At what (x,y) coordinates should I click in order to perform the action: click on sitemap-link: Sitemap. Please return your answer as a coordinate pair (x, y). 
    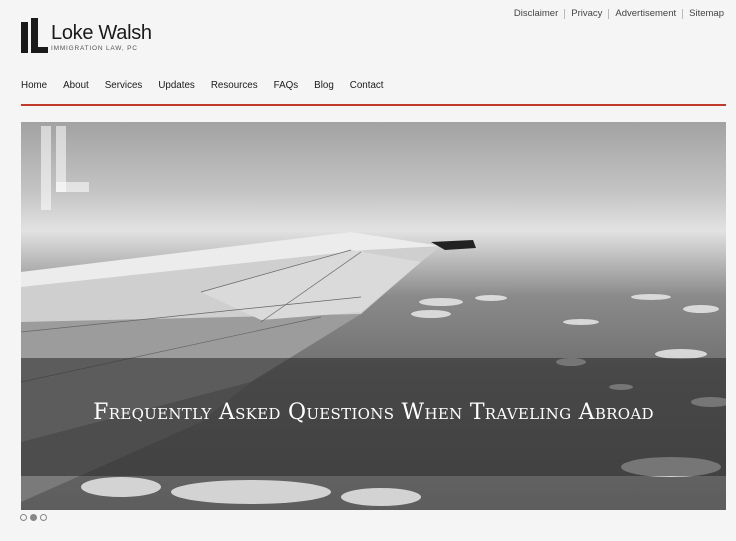
    Looking at the image, I should click on (703, 13).